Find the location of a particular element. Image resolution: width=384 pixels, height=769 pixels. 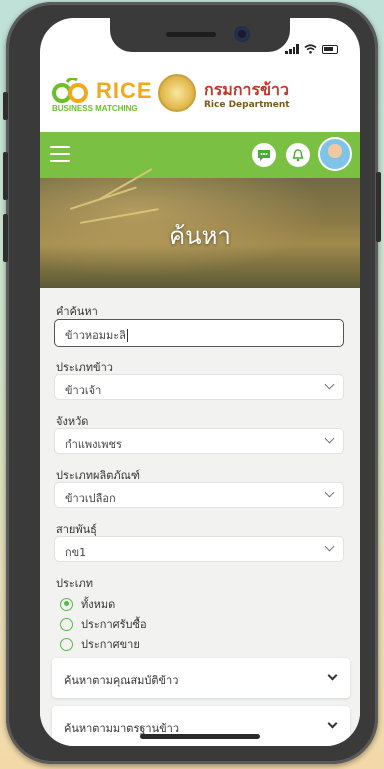

rice-department-seal-icon is located at coordinates (177, 93).